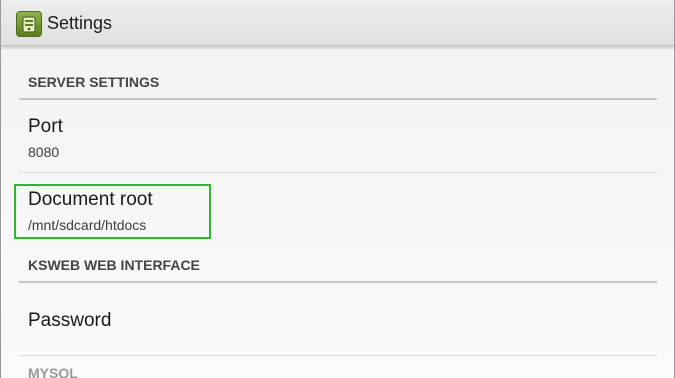  Describe the element at coordinates (338, 270) in the screenshot. I see `category-ksweb-web-interface: KSWEB WEB INTERFACE` at that location.